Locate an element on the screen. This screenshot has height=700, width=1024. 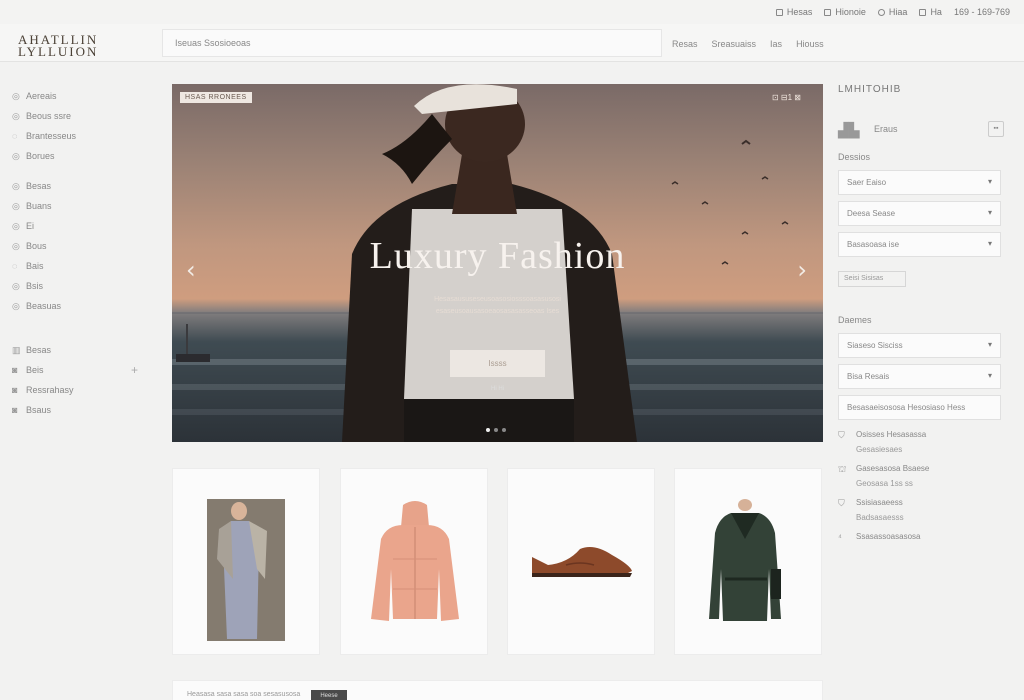
sidebar-item: ◎ Besas is located at coordinates (82, 186).